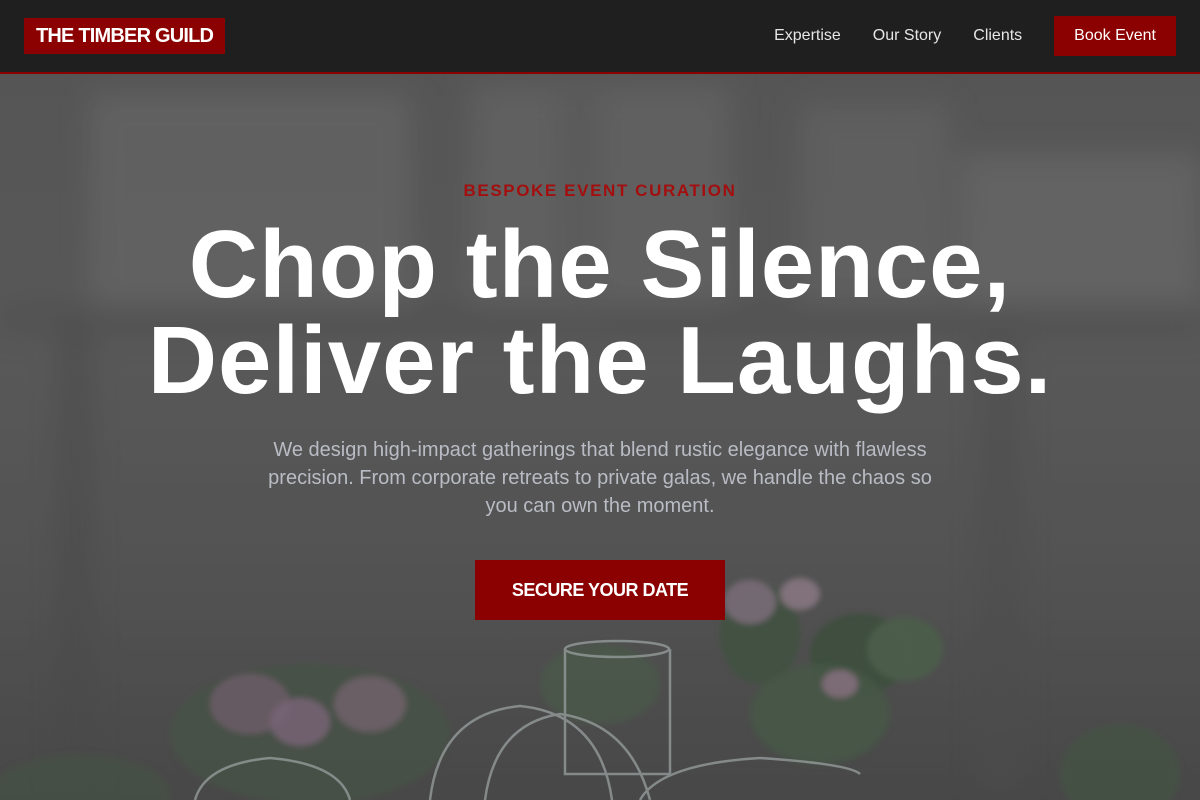 The width and height of the screenshot is (1200, 800). Describe the element at coordinates (997, 36) in the screenshot. I see `nav-link-clients: Clients` at that location.